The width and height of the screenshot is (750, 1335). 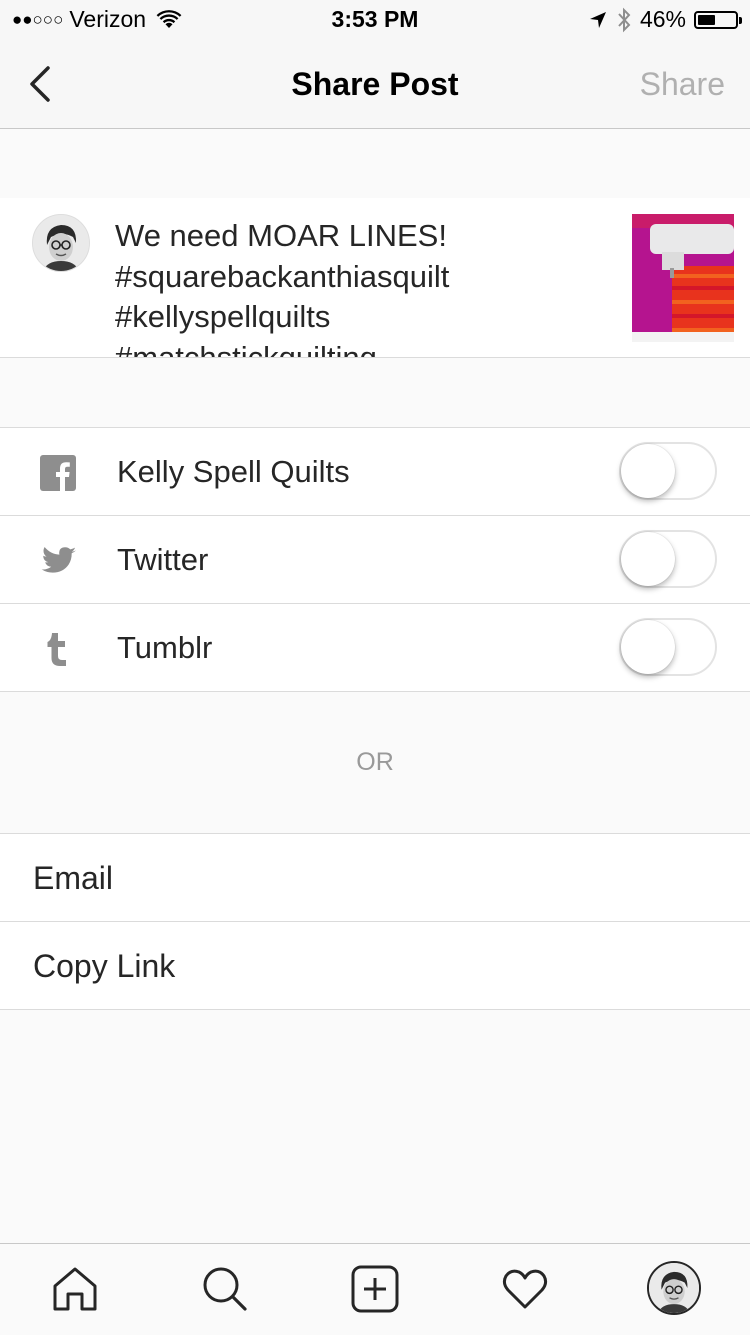 What do you see at coordinates (375, 20) in the screenshot?
I see `status-bar: ●●○○○ Verizon 3:53 PM 46%` at bounding box center [375, 20].